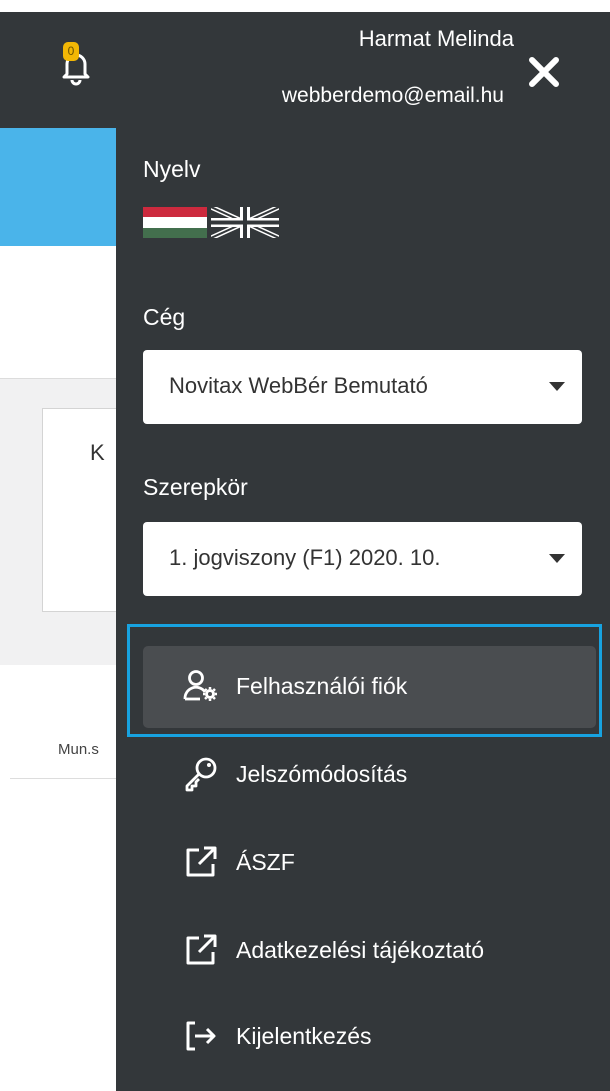 Image resolution: width=610 pixels, height=1091 pixels. I want to click on company-label: Cég, so click(164, 317).